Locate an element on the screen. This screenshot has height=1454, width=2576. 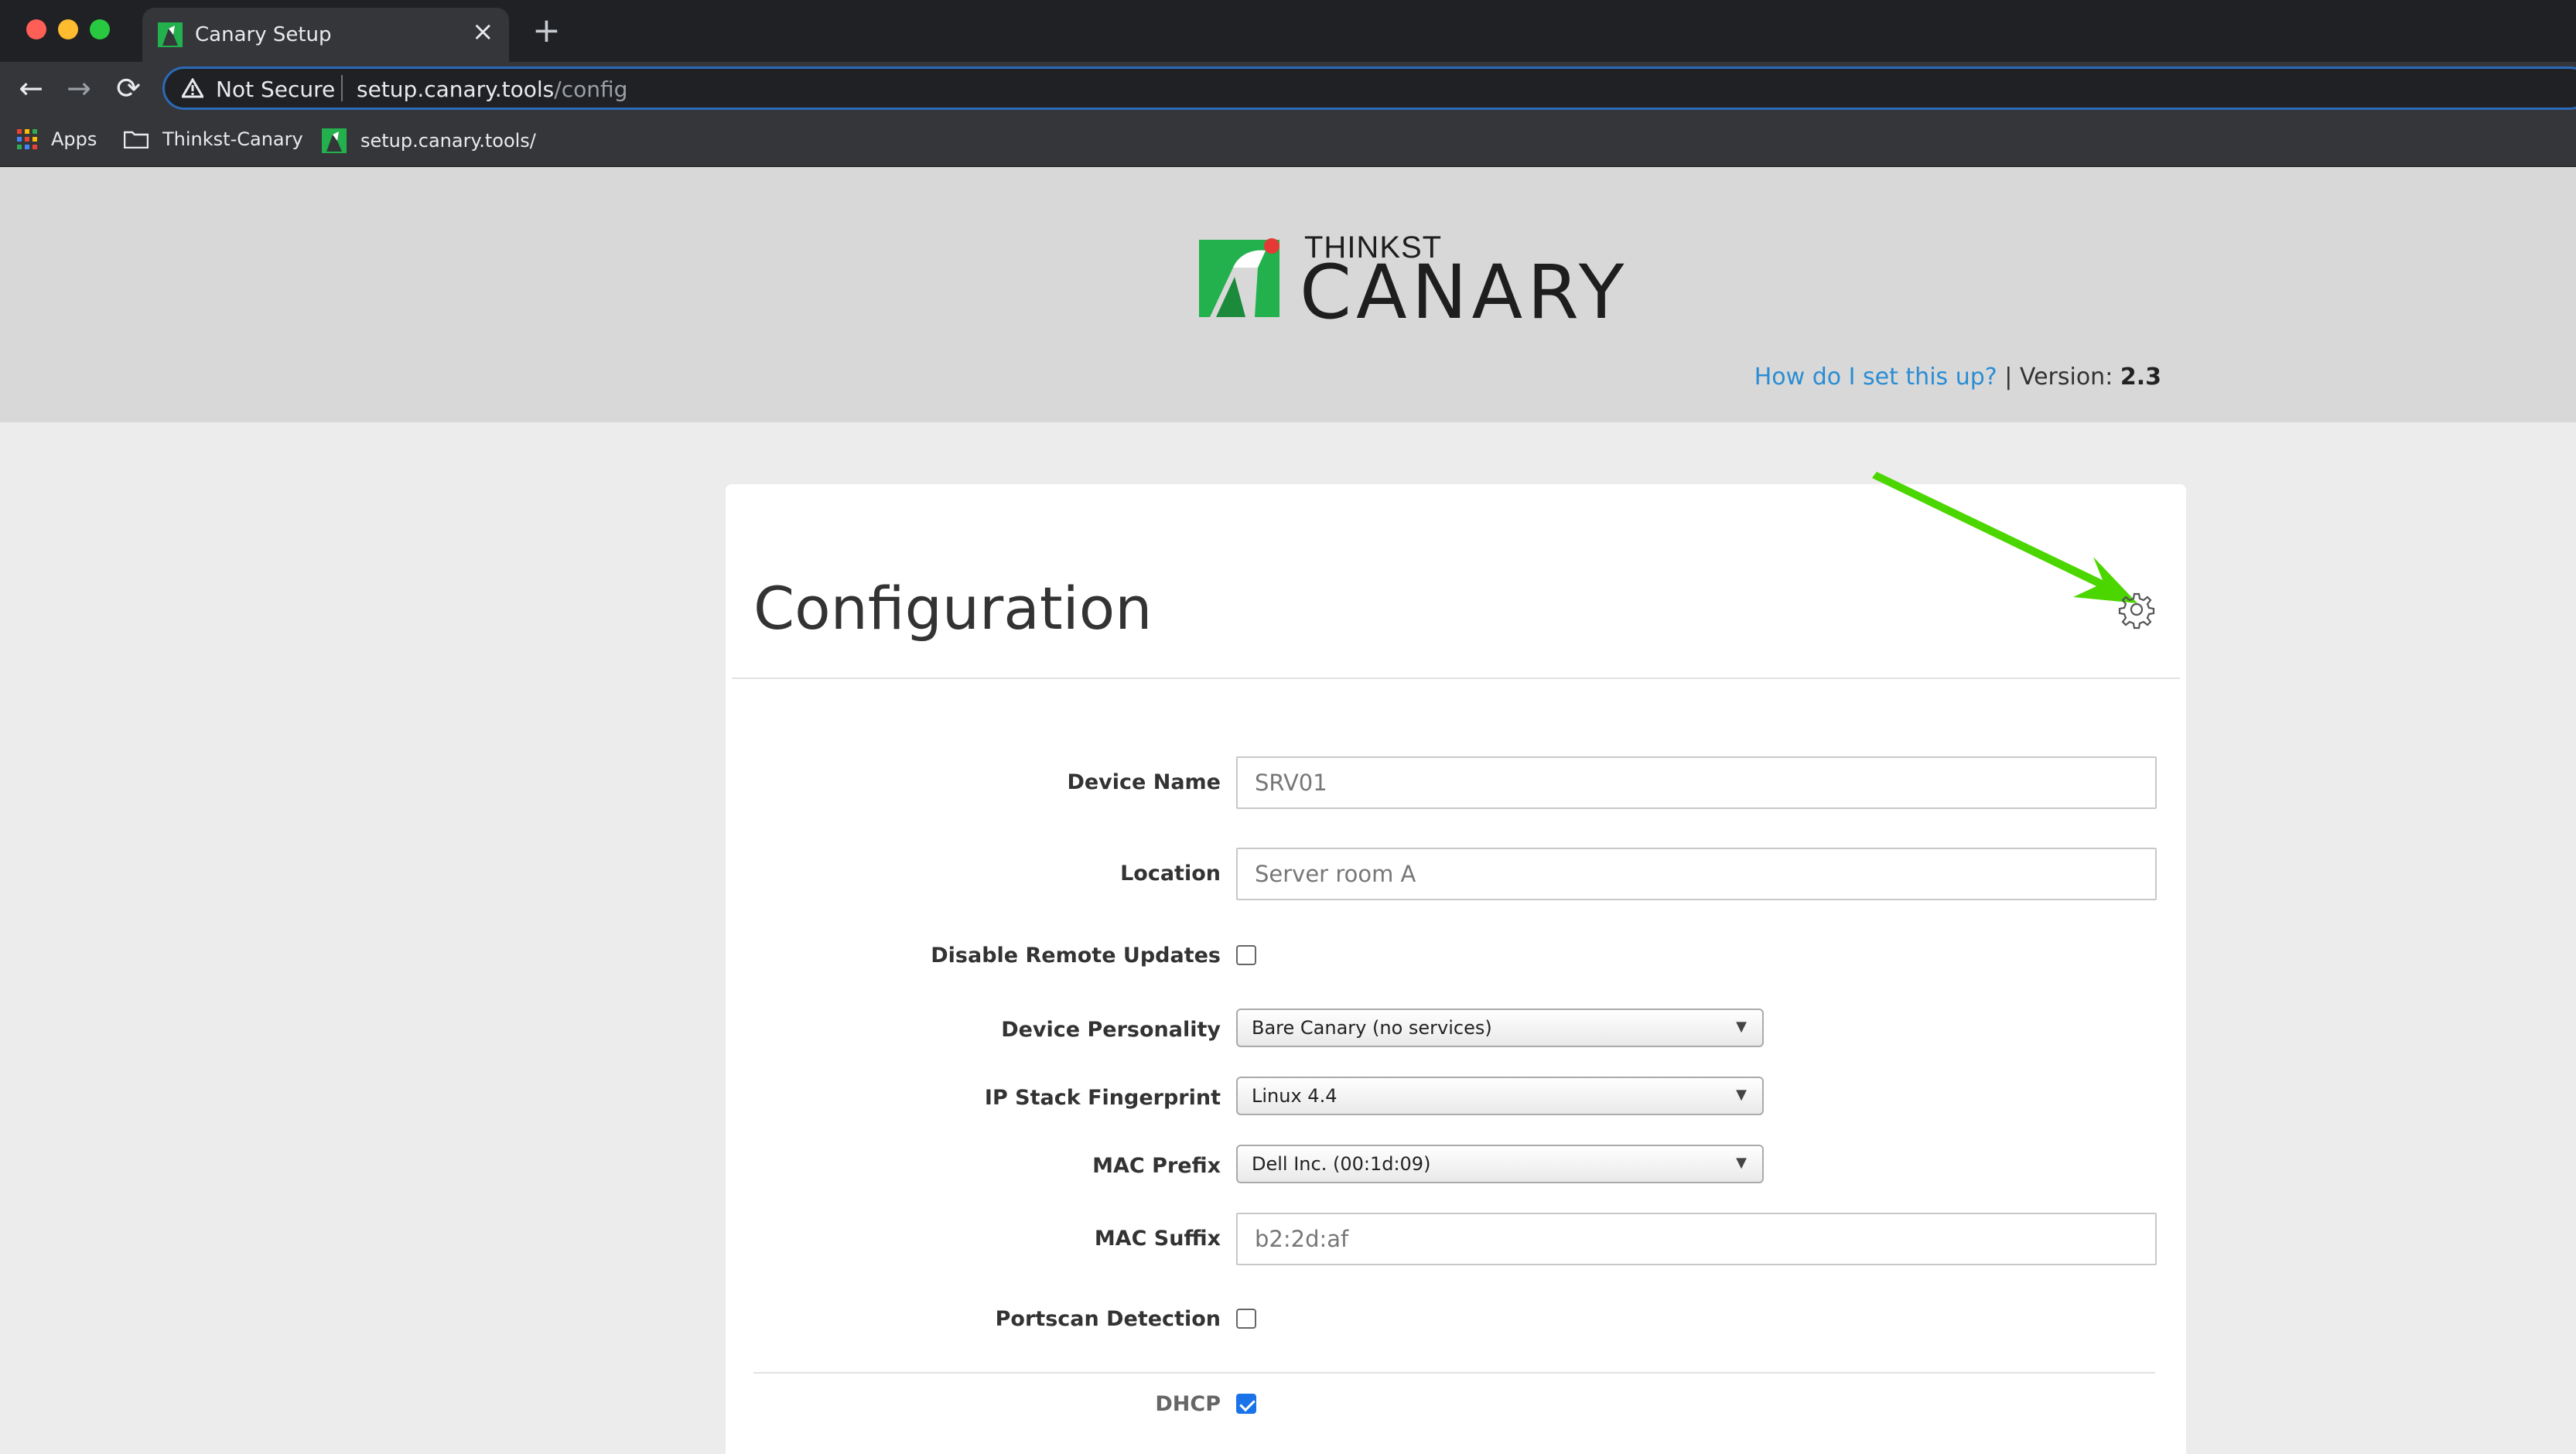
device-personality-label: Device Personality is located at coordinates (1111, 1030).